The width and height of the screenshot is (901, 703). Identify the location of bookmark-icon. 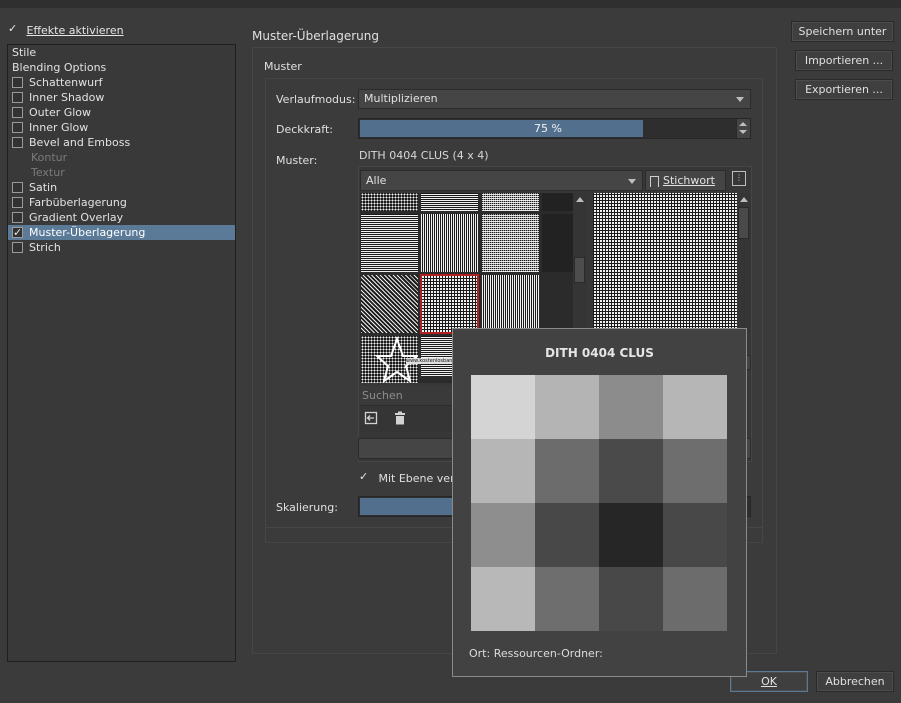
(654, 181).